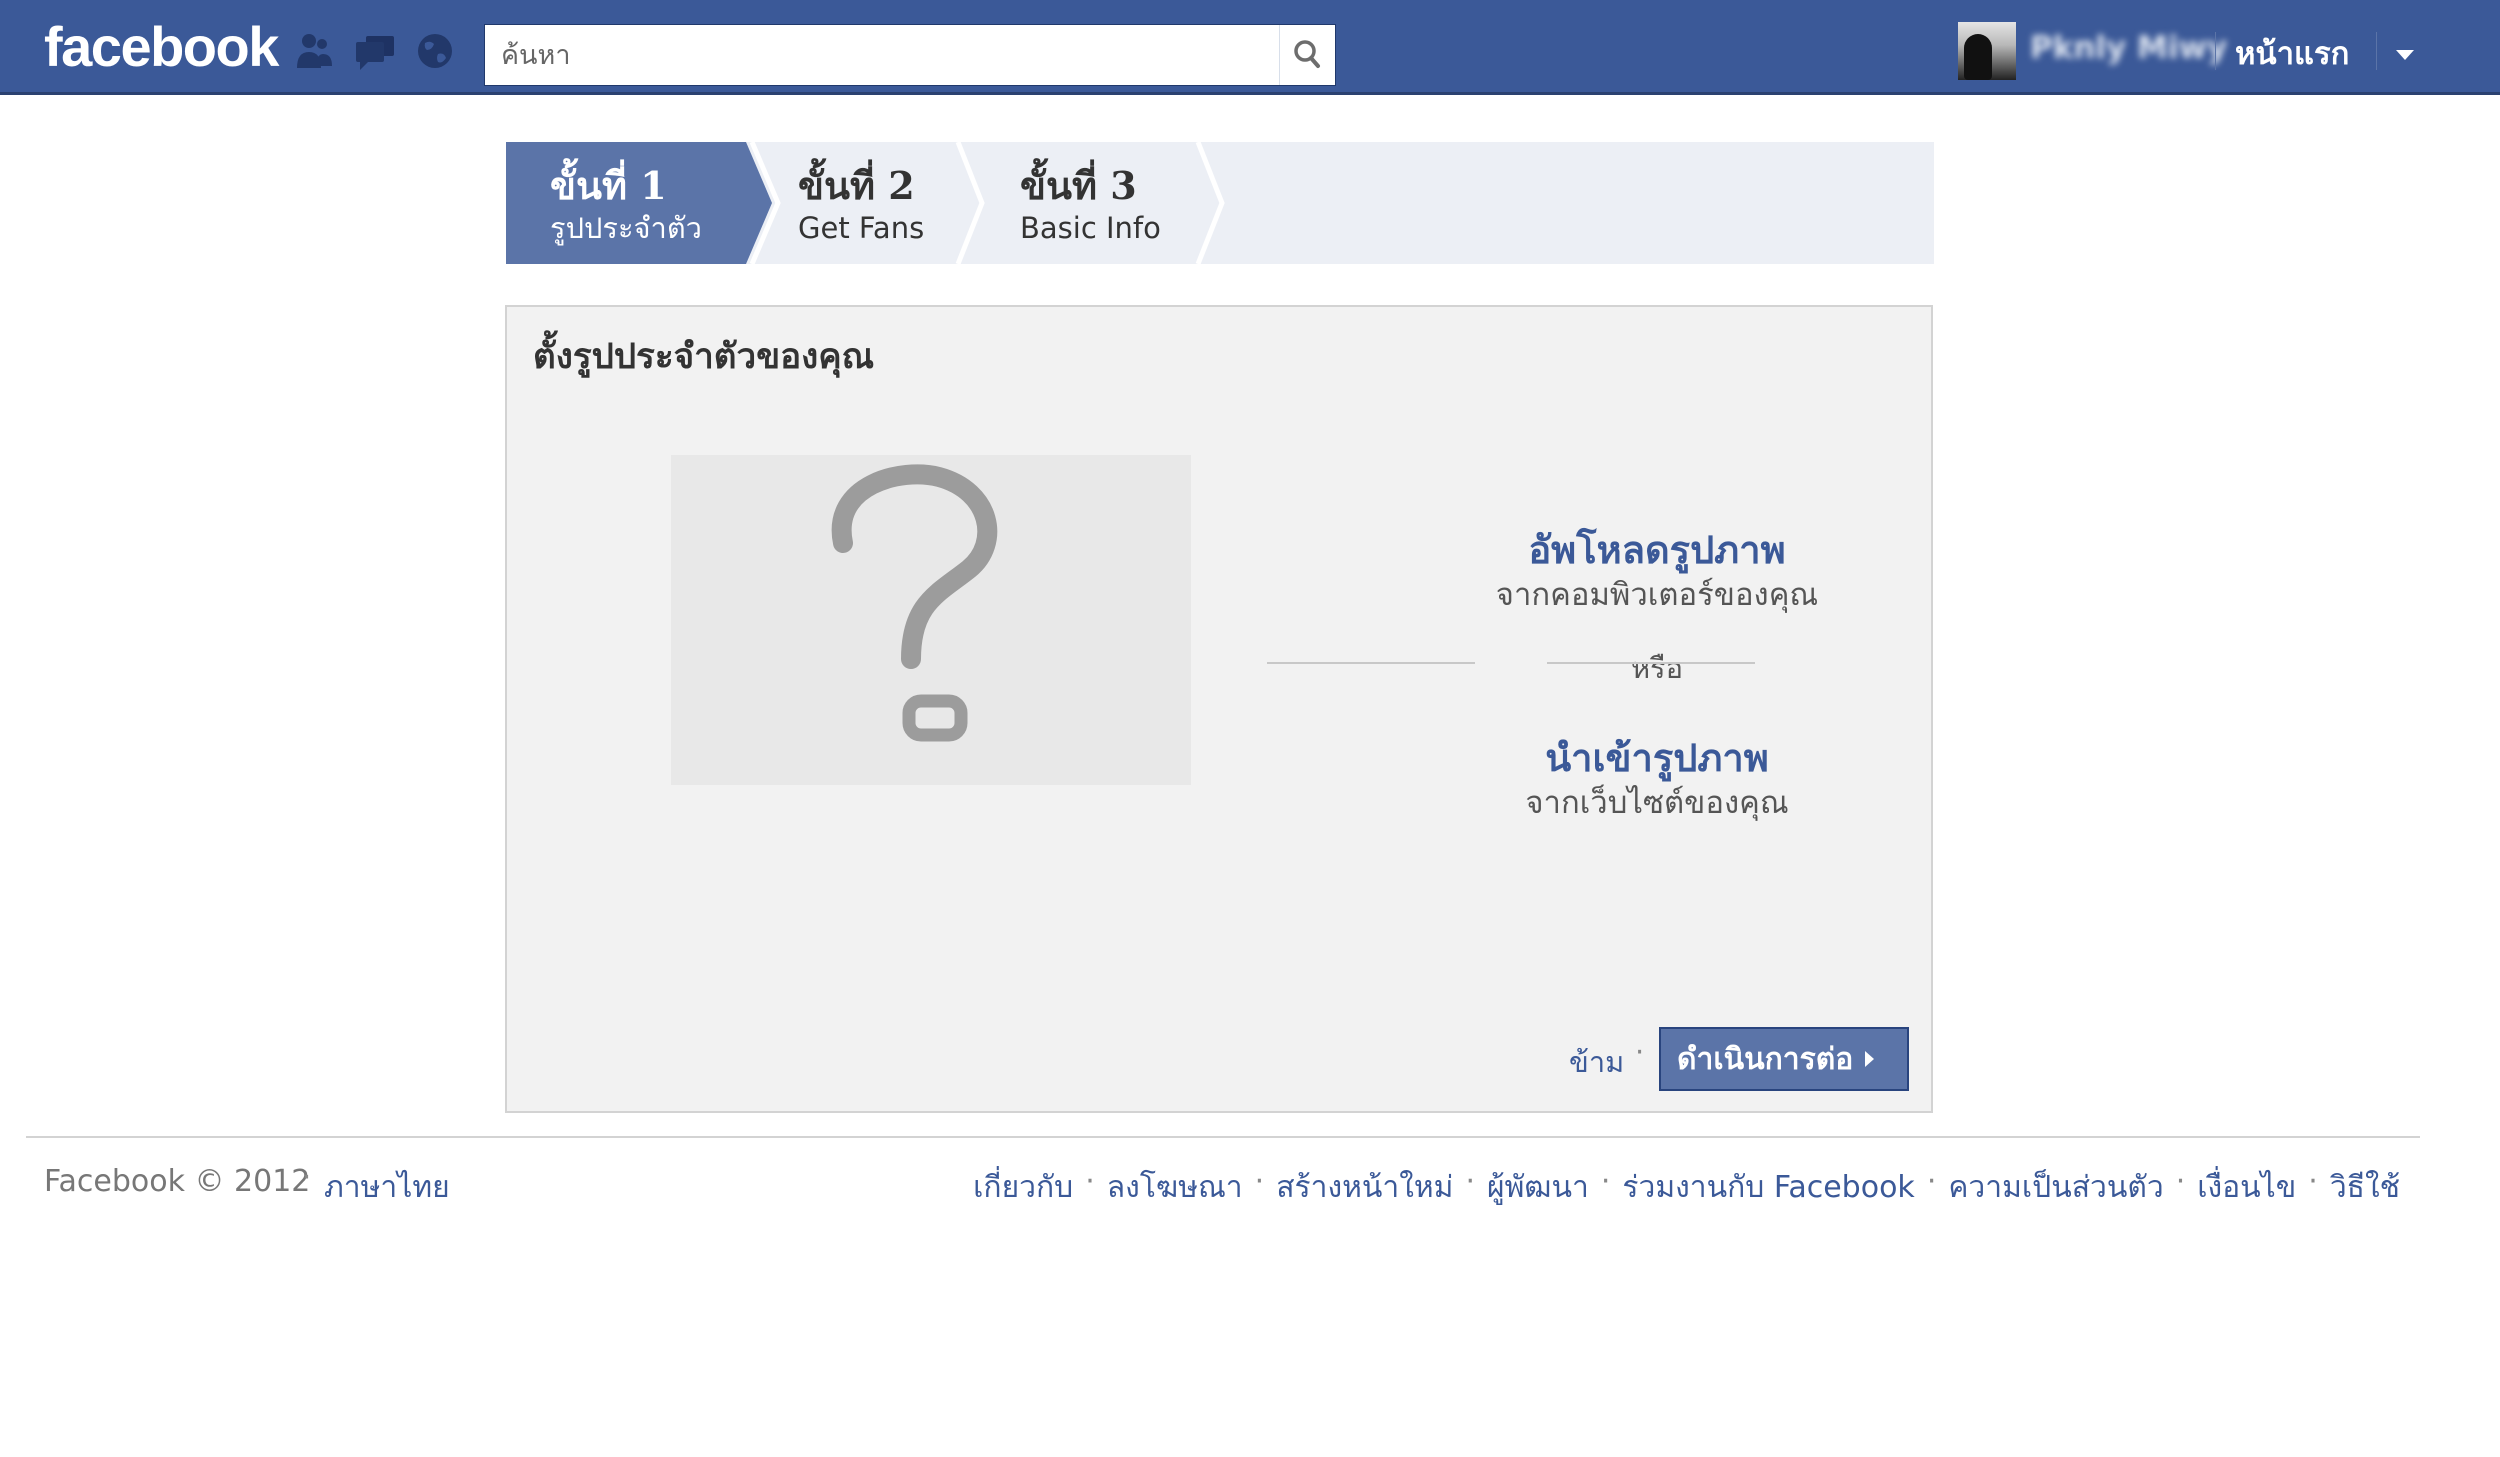 The width and height of the screenshot is (2500, 1457). Describe the element at coordinates (1223, 1137) in the screenshot. I see `footer-divider` at that location.